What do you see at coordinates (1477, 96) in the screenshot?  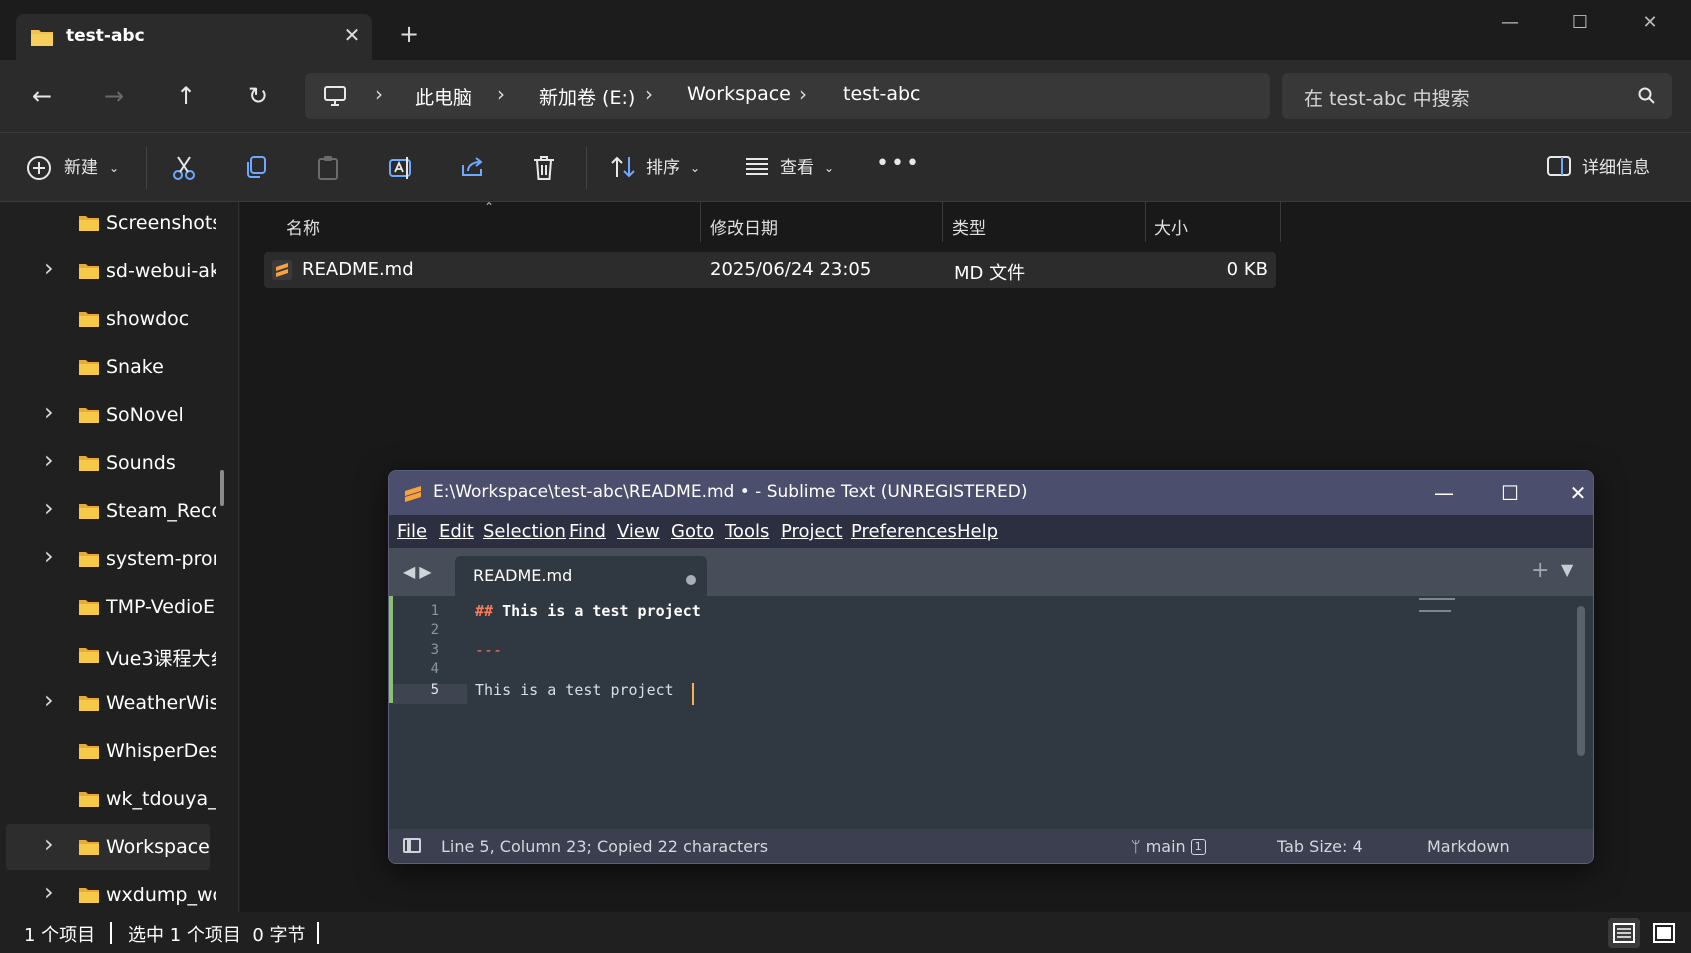 I see `search-input: 在 test-abc 中搜索` at bounding box center [1477, 96].